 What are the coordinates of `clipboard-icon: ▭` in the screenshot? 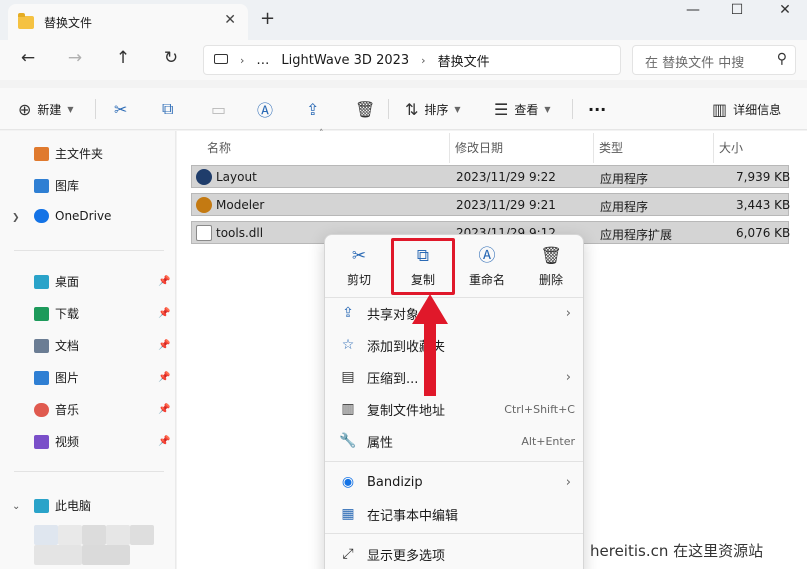 It's located at (219, 109).